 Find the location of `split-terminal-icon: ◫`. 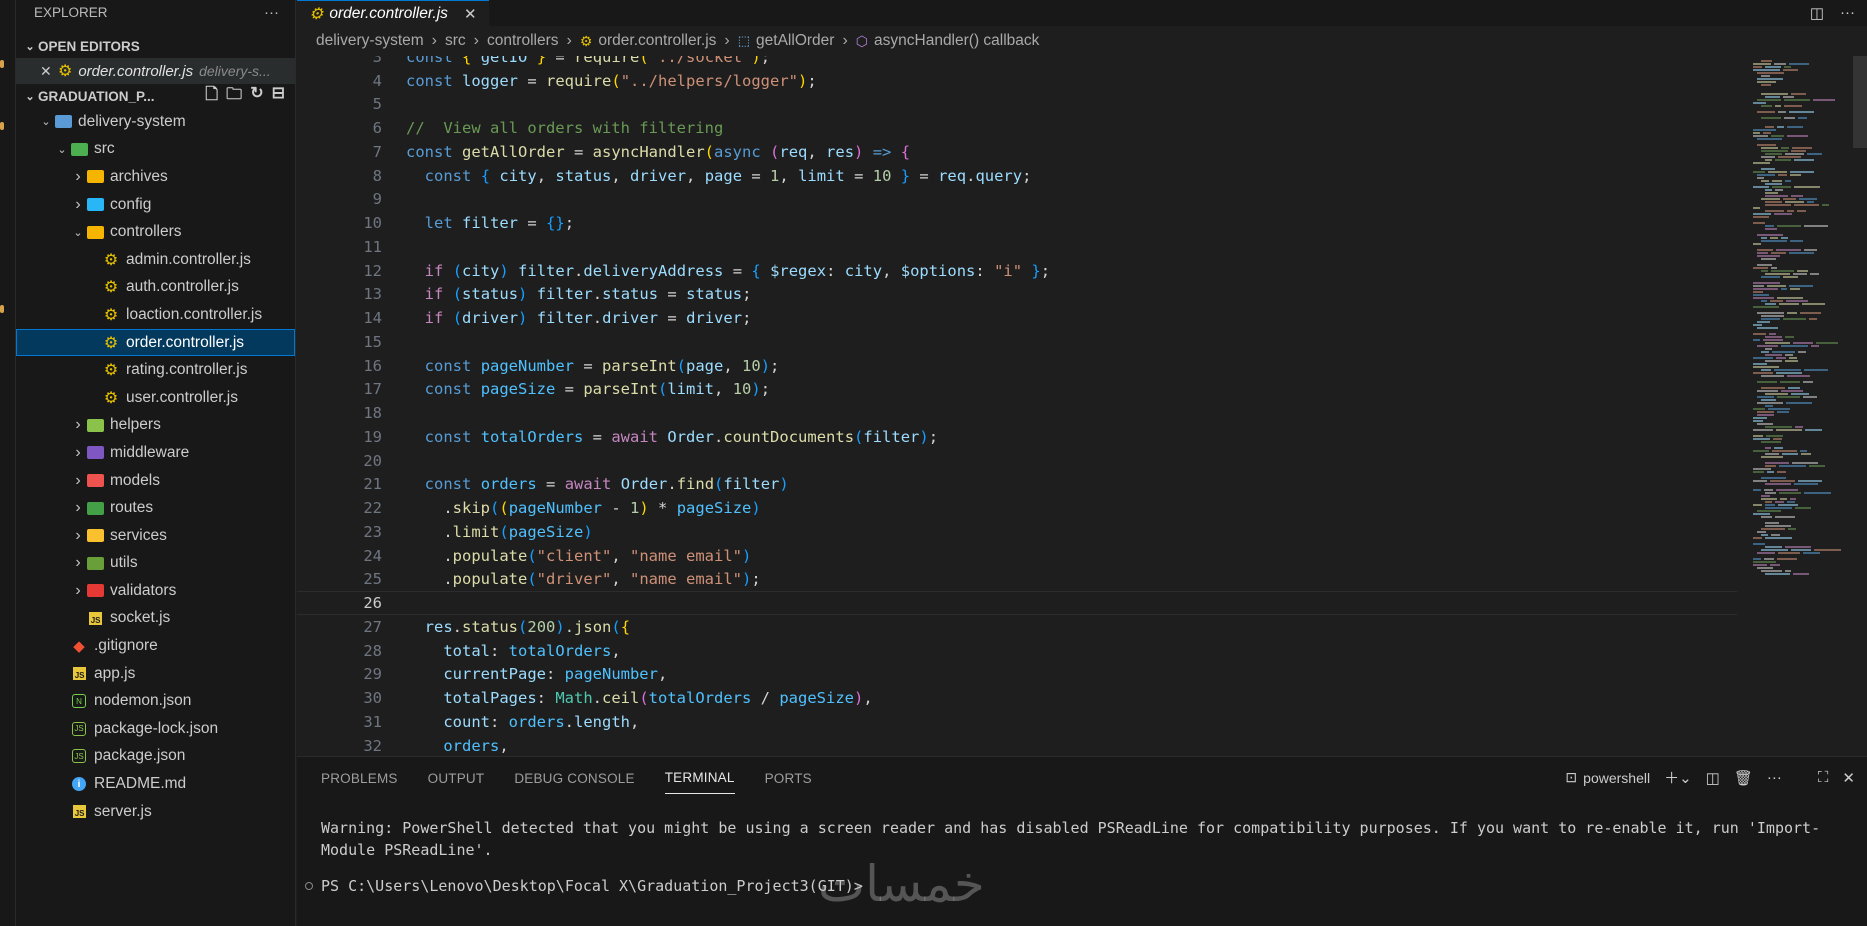

split-terminal-icon: ◫ is located at coordinates (1713, 778).